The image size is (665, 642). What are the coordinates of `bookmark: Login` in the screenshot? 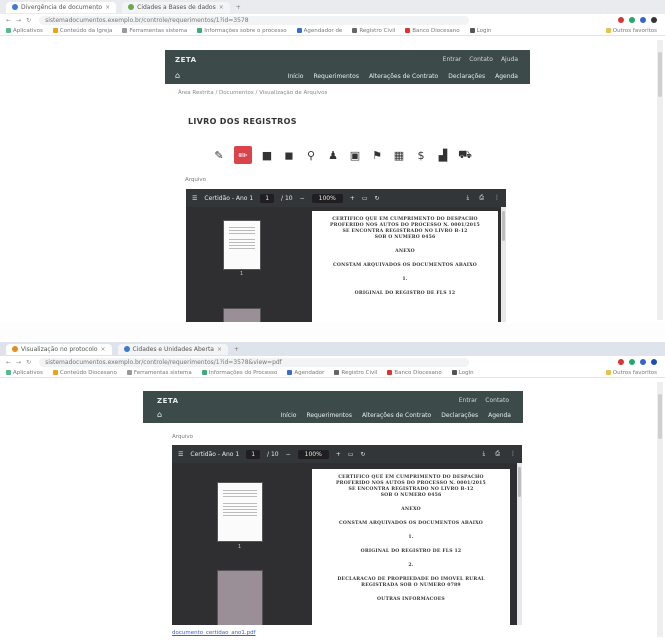 It's located at (462, 373).